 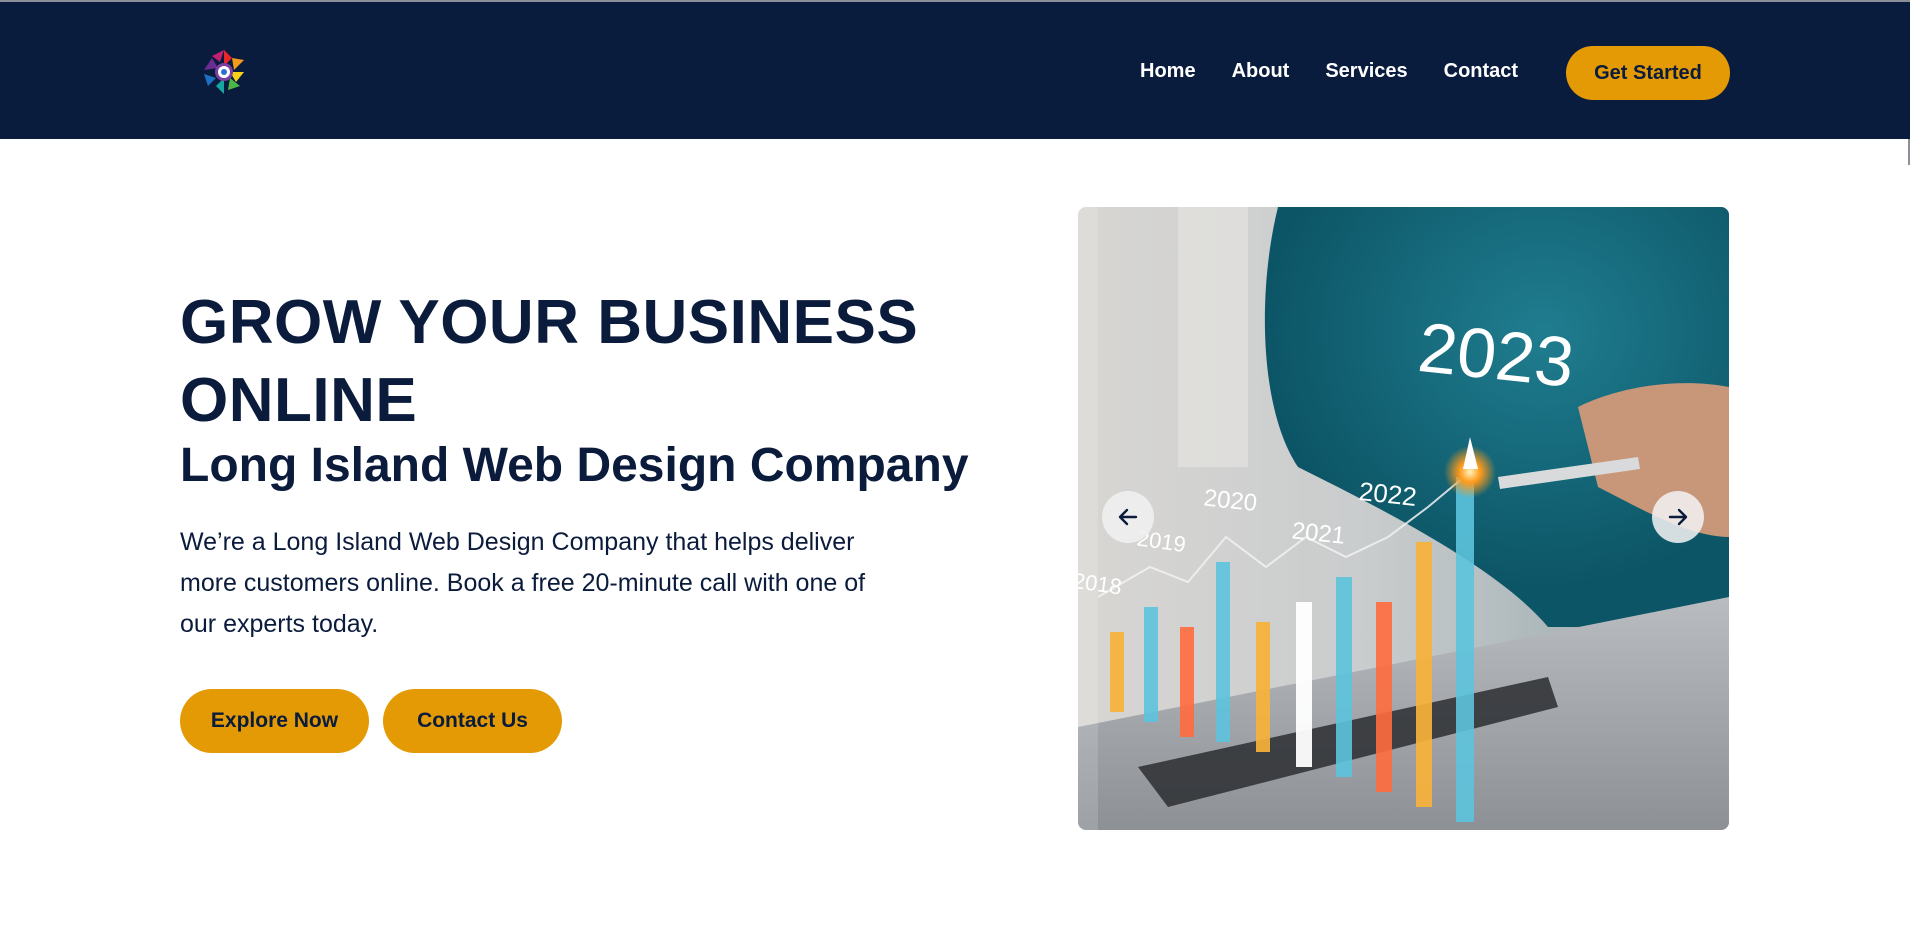 I want to click on nav-home-link: Home, so click(x=1168, y=71).